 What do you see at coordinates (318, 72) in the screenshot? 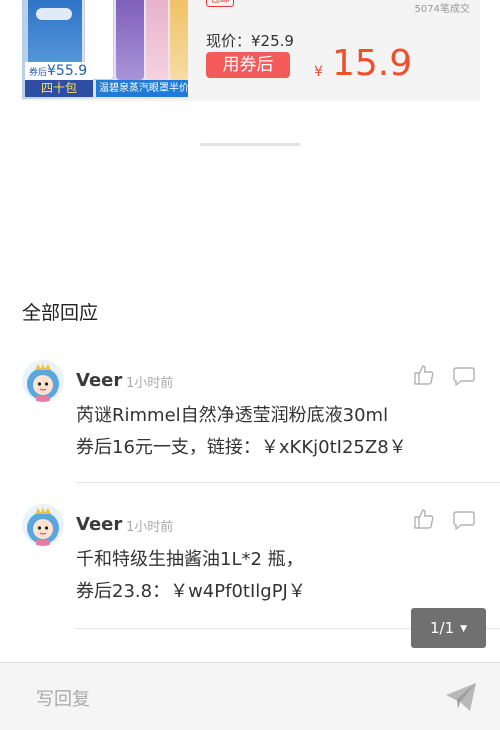
I see `price-currency: ¥` at bounding box center [318, 72].